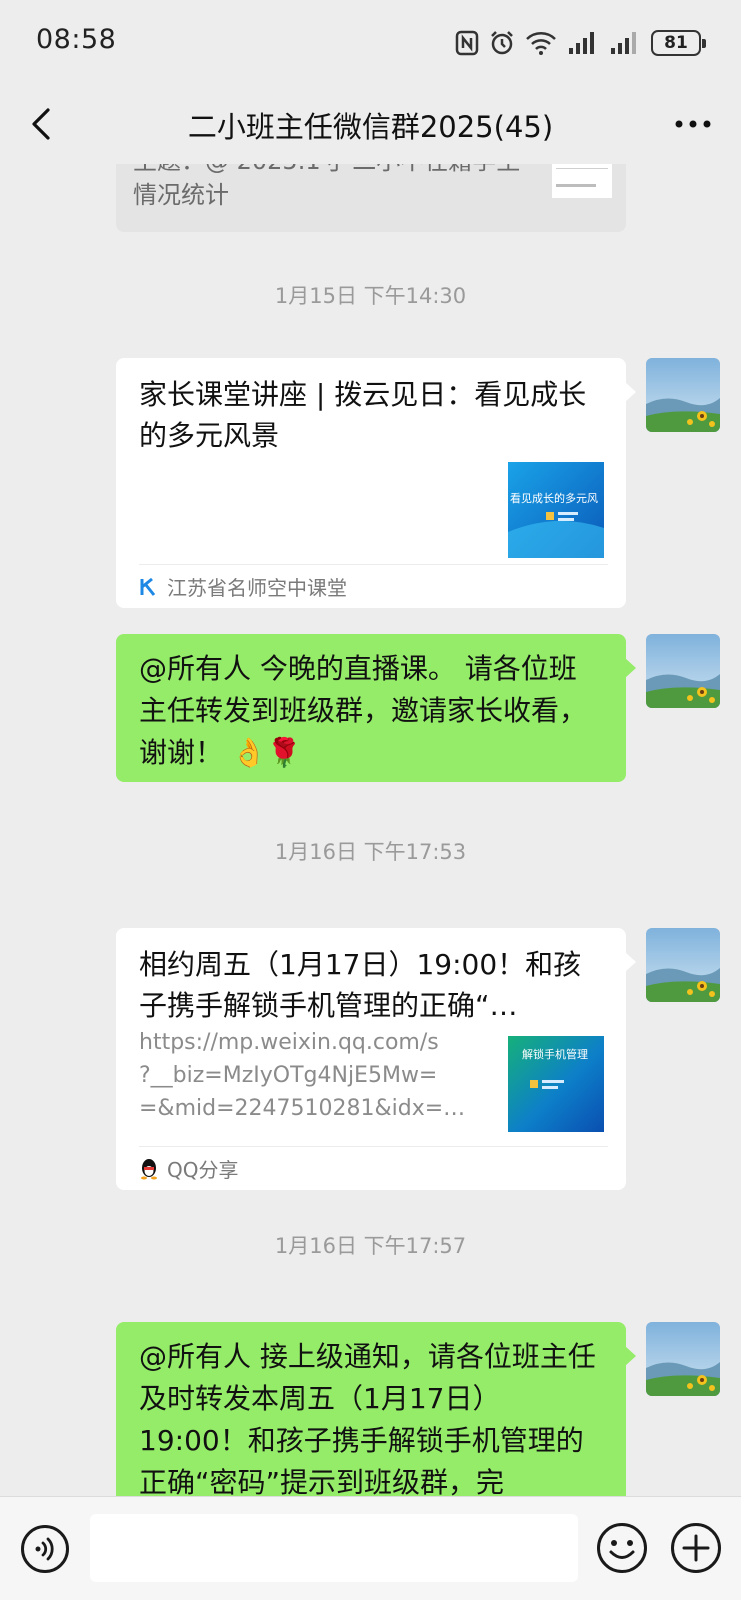 This screenshot has height=1600, width=741. Describe the element at coordinates (148, 586) in the screenshot. I see `k-logo-icon` at that location.